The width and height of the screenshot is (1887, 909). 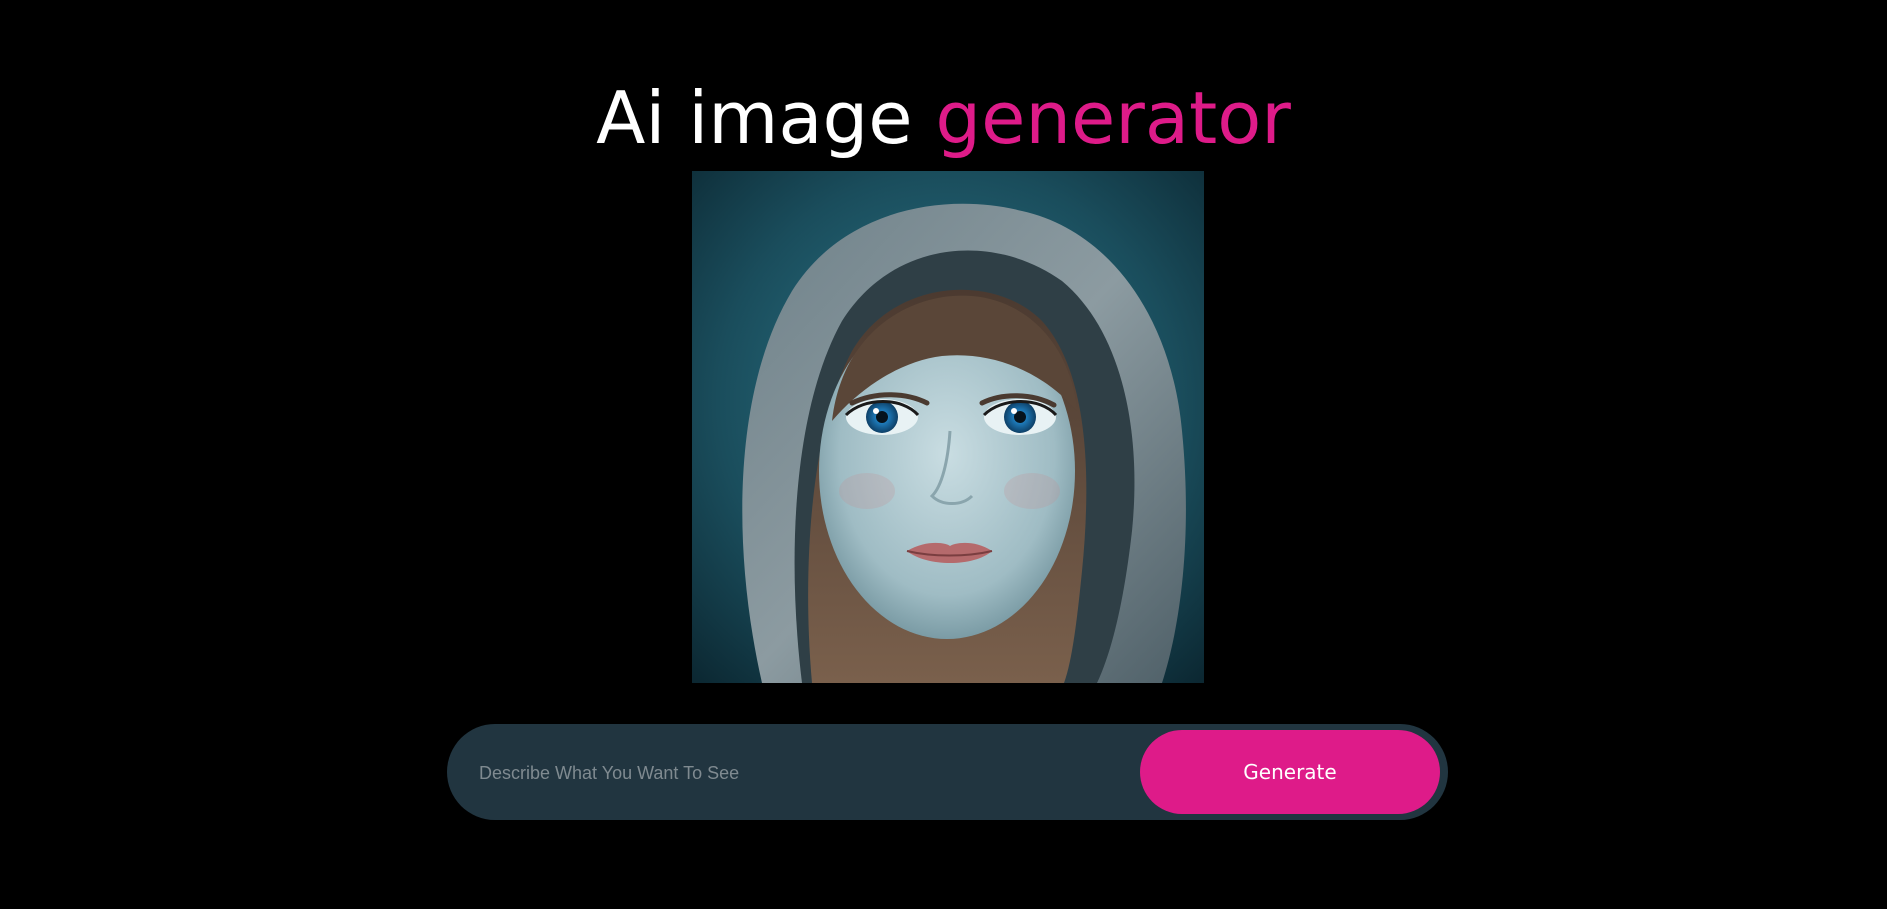 What do you see at coordinates (1113, 118) in the screenshot?
I see `title-accent: generator` at bounding box center [1113, 118].